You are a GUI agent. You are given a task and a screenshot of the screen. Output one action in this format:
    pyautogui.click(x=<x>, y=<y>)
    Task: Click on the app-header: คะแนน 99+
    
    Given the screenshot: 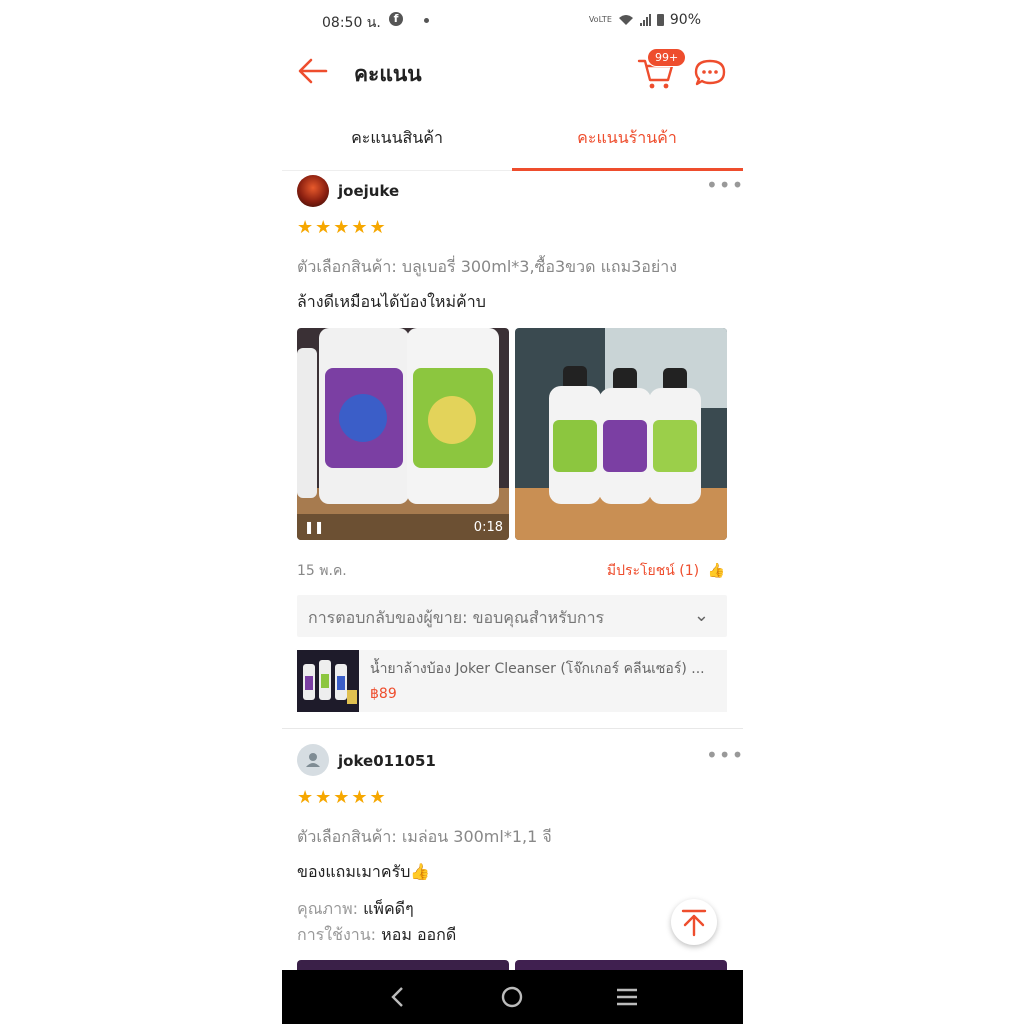 What is the action you would take?
    pyautogui.click(x=512, y=72)
    